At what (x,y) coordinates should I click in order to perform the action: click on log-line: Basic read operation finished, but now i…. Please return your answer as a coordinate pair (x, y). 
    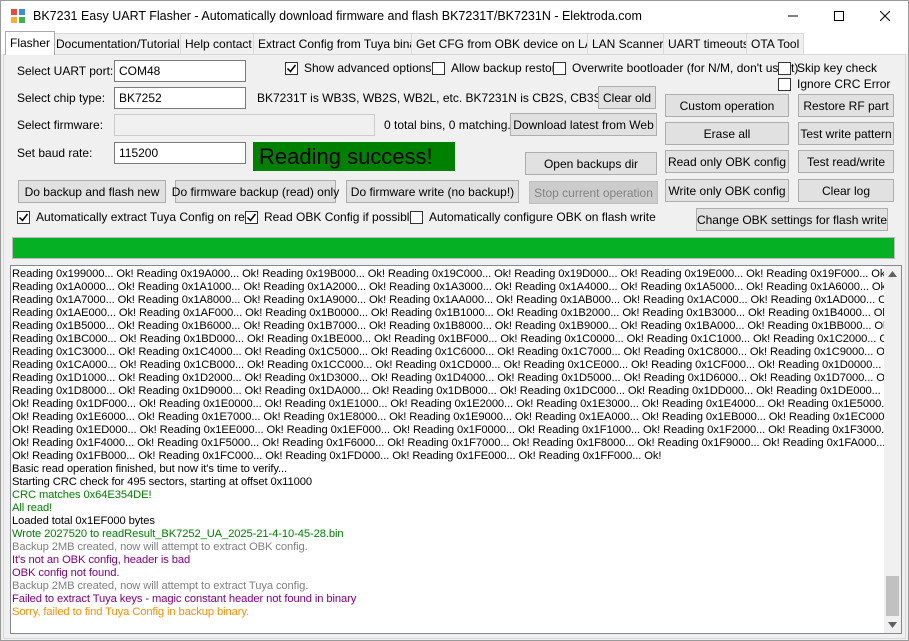
    Looking at the image, I should click on (150, 469).